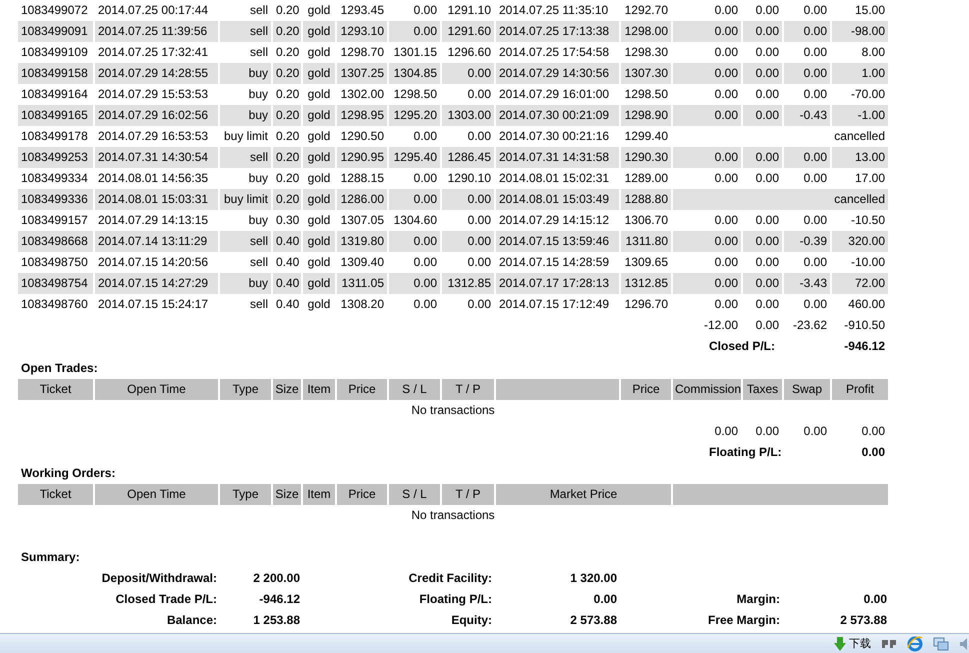 The image size is (969, 653). What do you see at coordinates (276, 578) in the screenshot?
I see `summary-value: 2 200.00` at bounding box center [276, 578].